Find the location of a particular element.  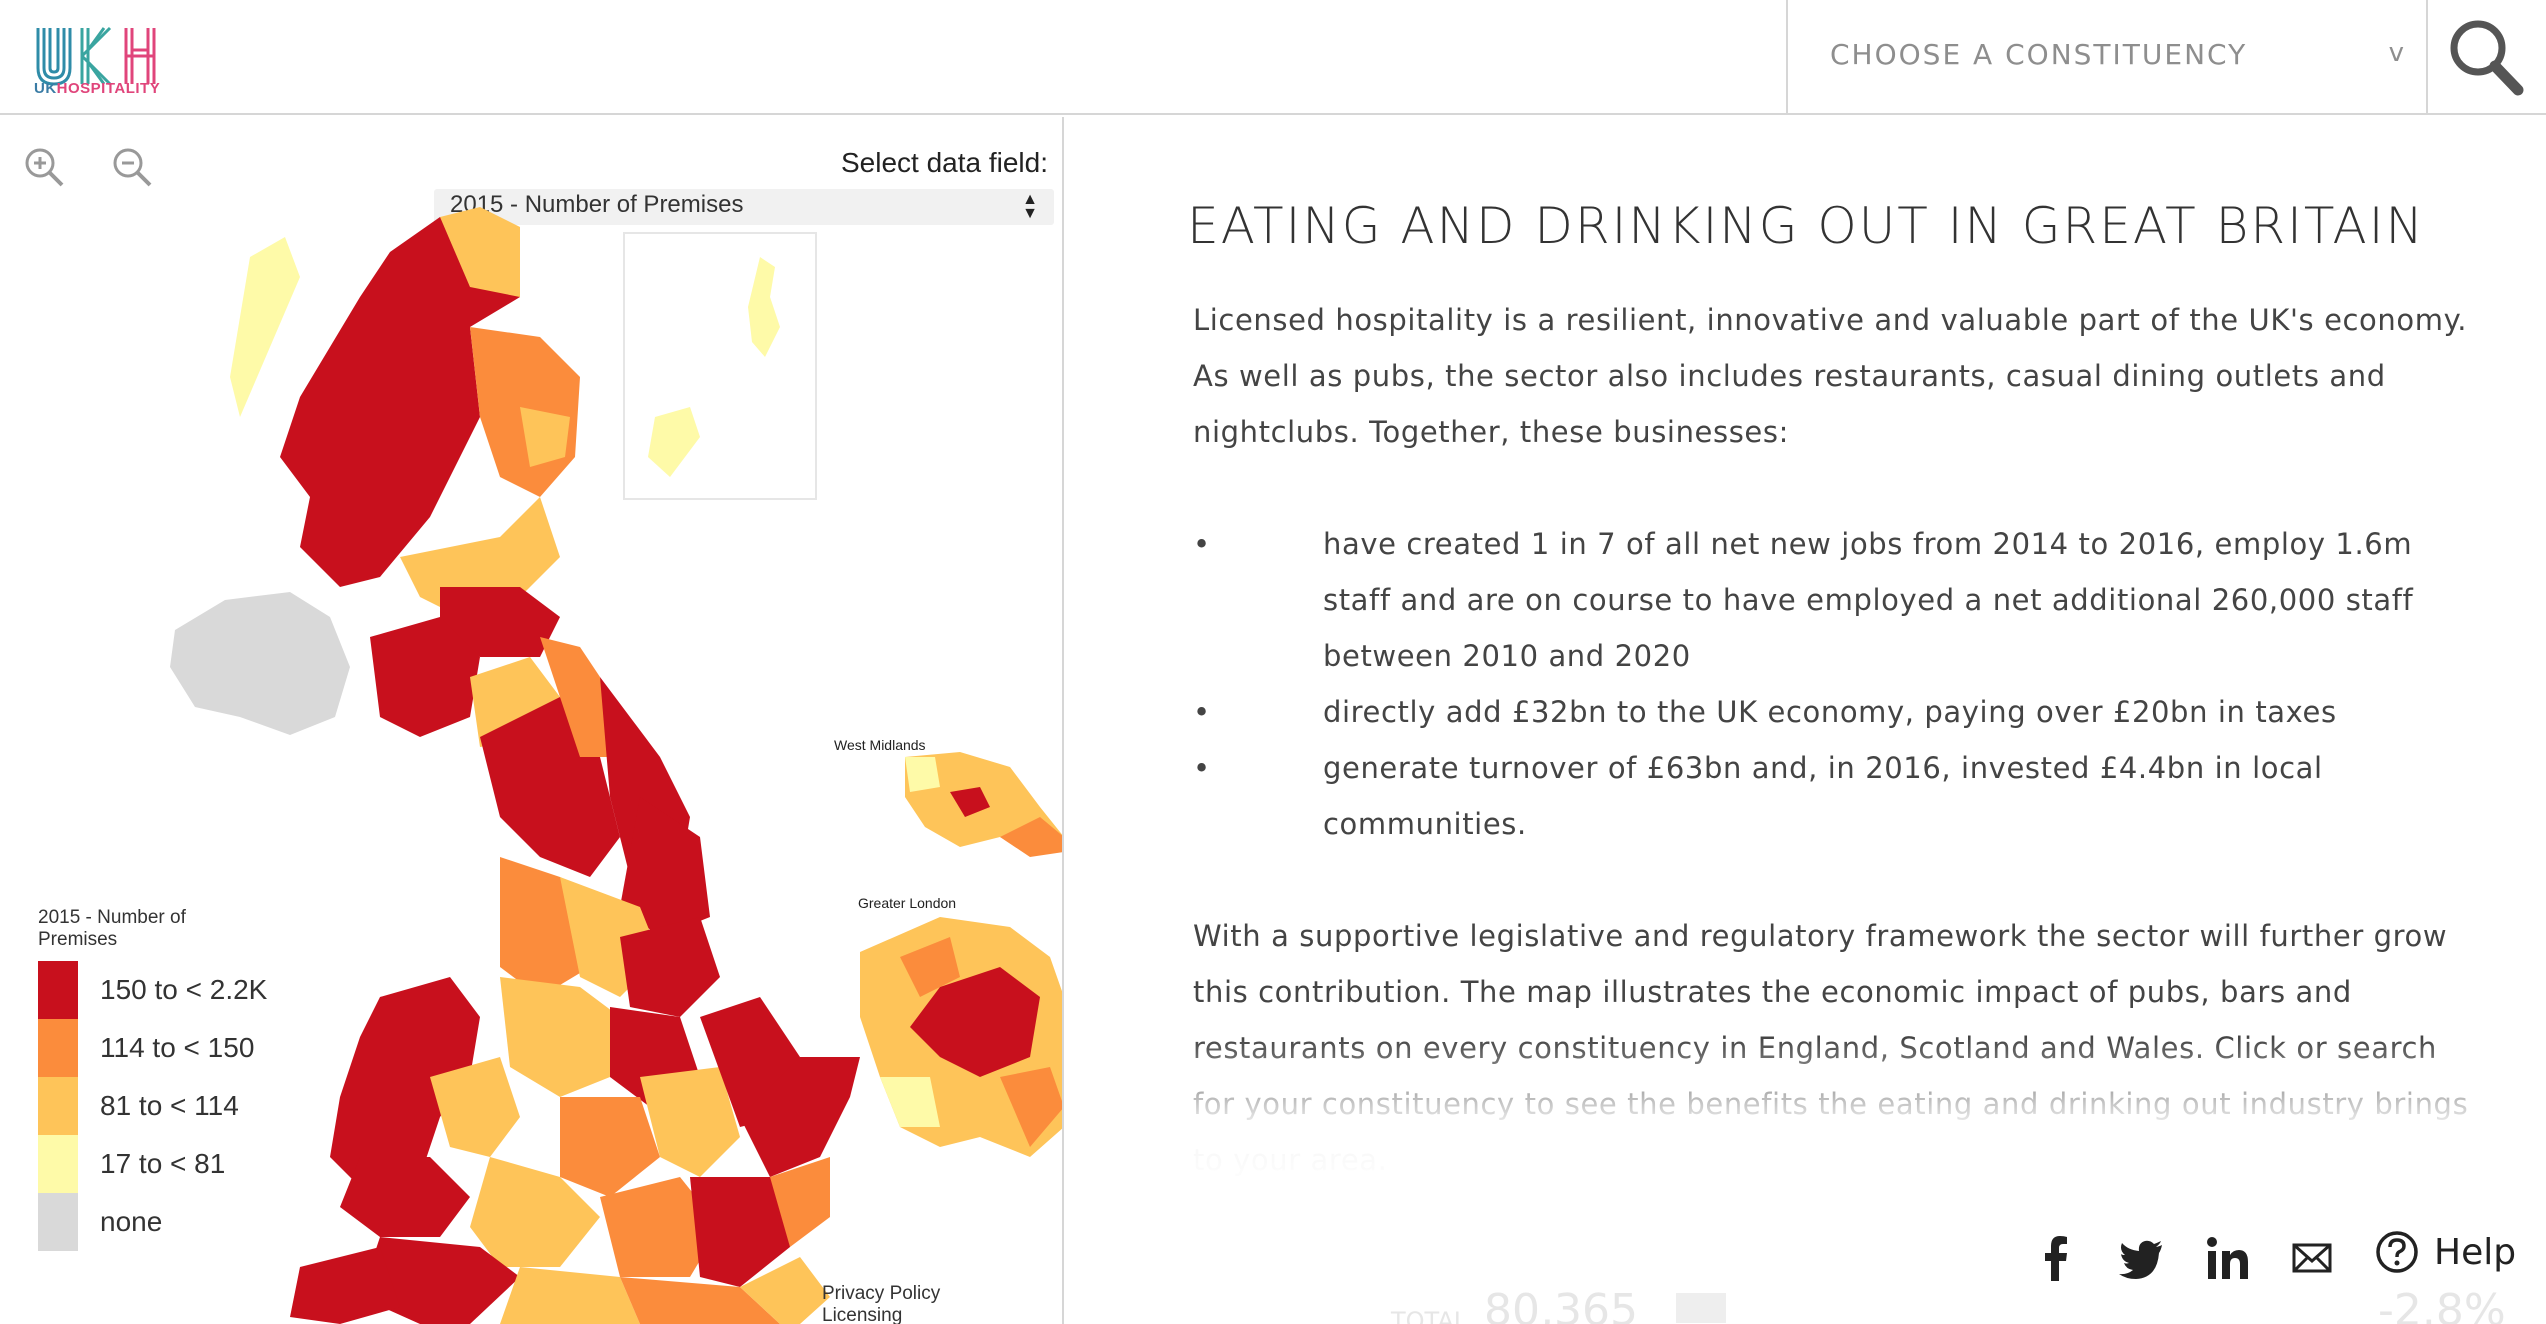

top-header: UKHOSPITALITY CHOOSE A CONSTITUENCY v is located at coordinates (1273, 57).